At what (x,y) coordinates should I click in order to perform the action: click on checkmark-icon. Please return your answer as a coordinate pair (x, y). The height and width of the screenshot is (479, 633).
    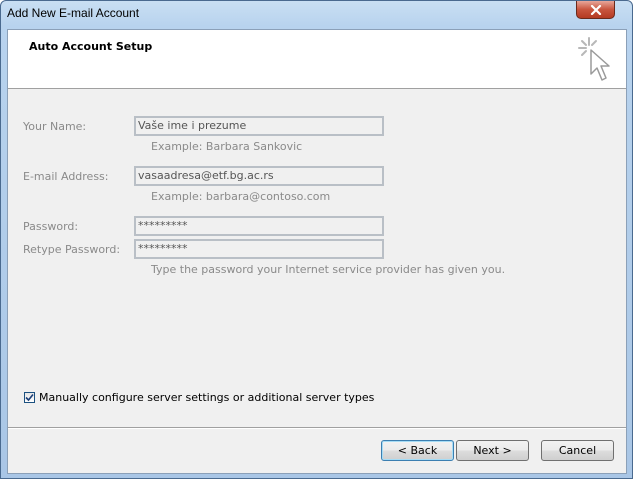
    Looking at the image, I should click on (29, 397).